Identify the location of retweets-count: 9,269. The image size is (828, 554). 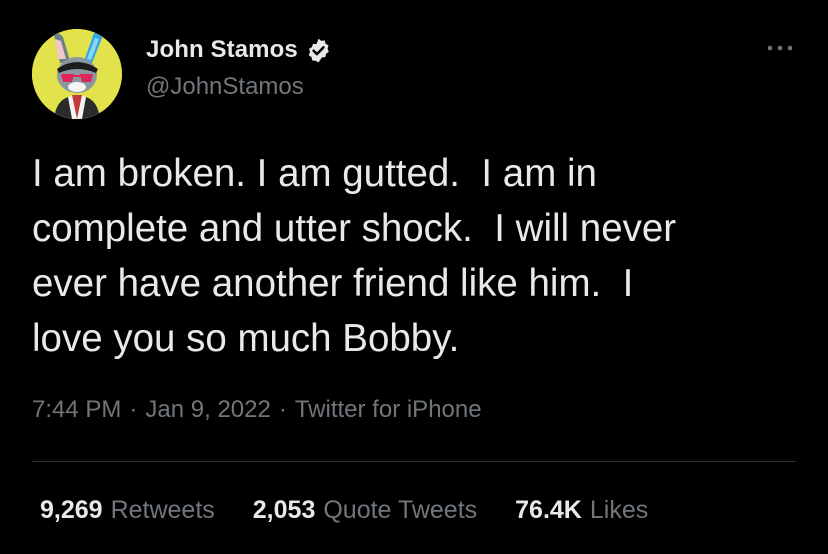
(71, 510).